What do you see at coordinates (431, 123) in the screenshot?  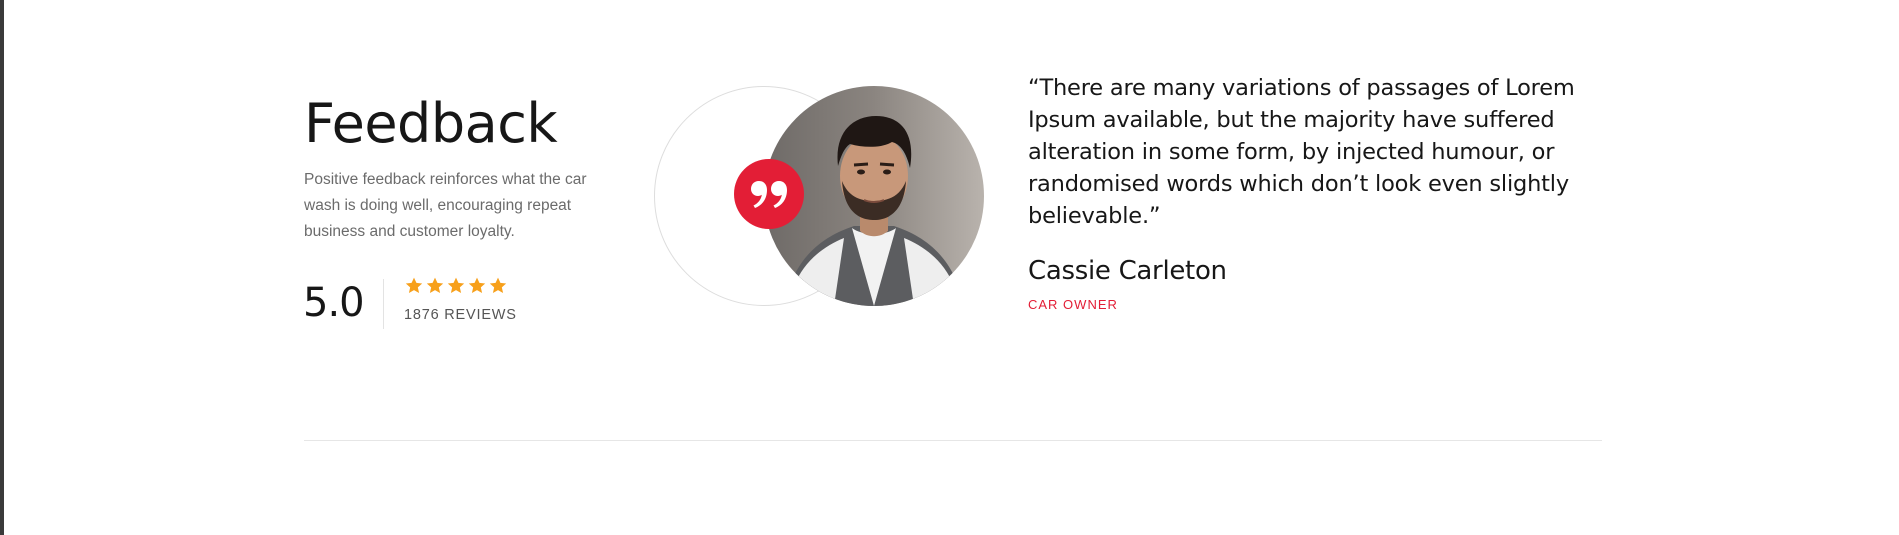 I see `feedback-heading: Feedback` at bounding box center [431, 123].